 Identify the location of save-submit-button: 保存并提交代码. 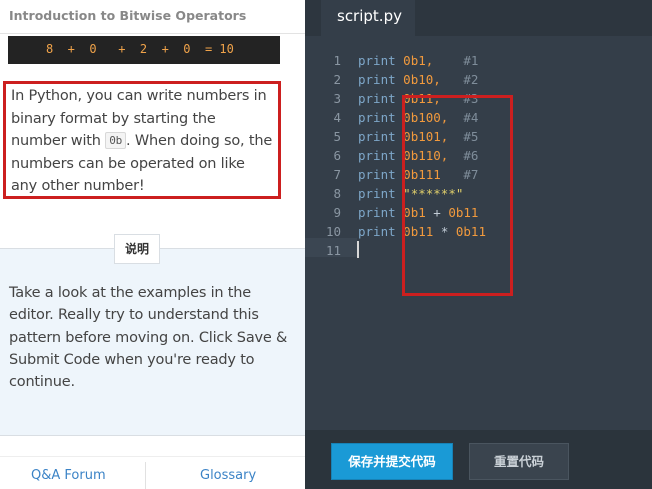
(392, 461).